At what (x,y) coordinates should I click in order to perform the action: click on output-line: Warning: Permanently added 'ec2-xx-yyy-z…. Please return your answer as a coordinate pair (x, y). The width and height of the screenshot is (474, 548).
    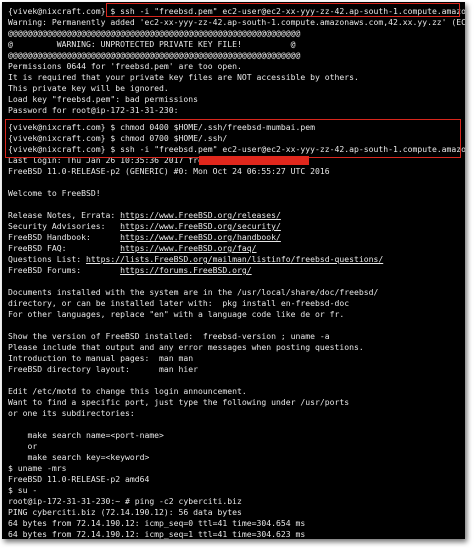
    Looking at the image, I should click on (236, 22).